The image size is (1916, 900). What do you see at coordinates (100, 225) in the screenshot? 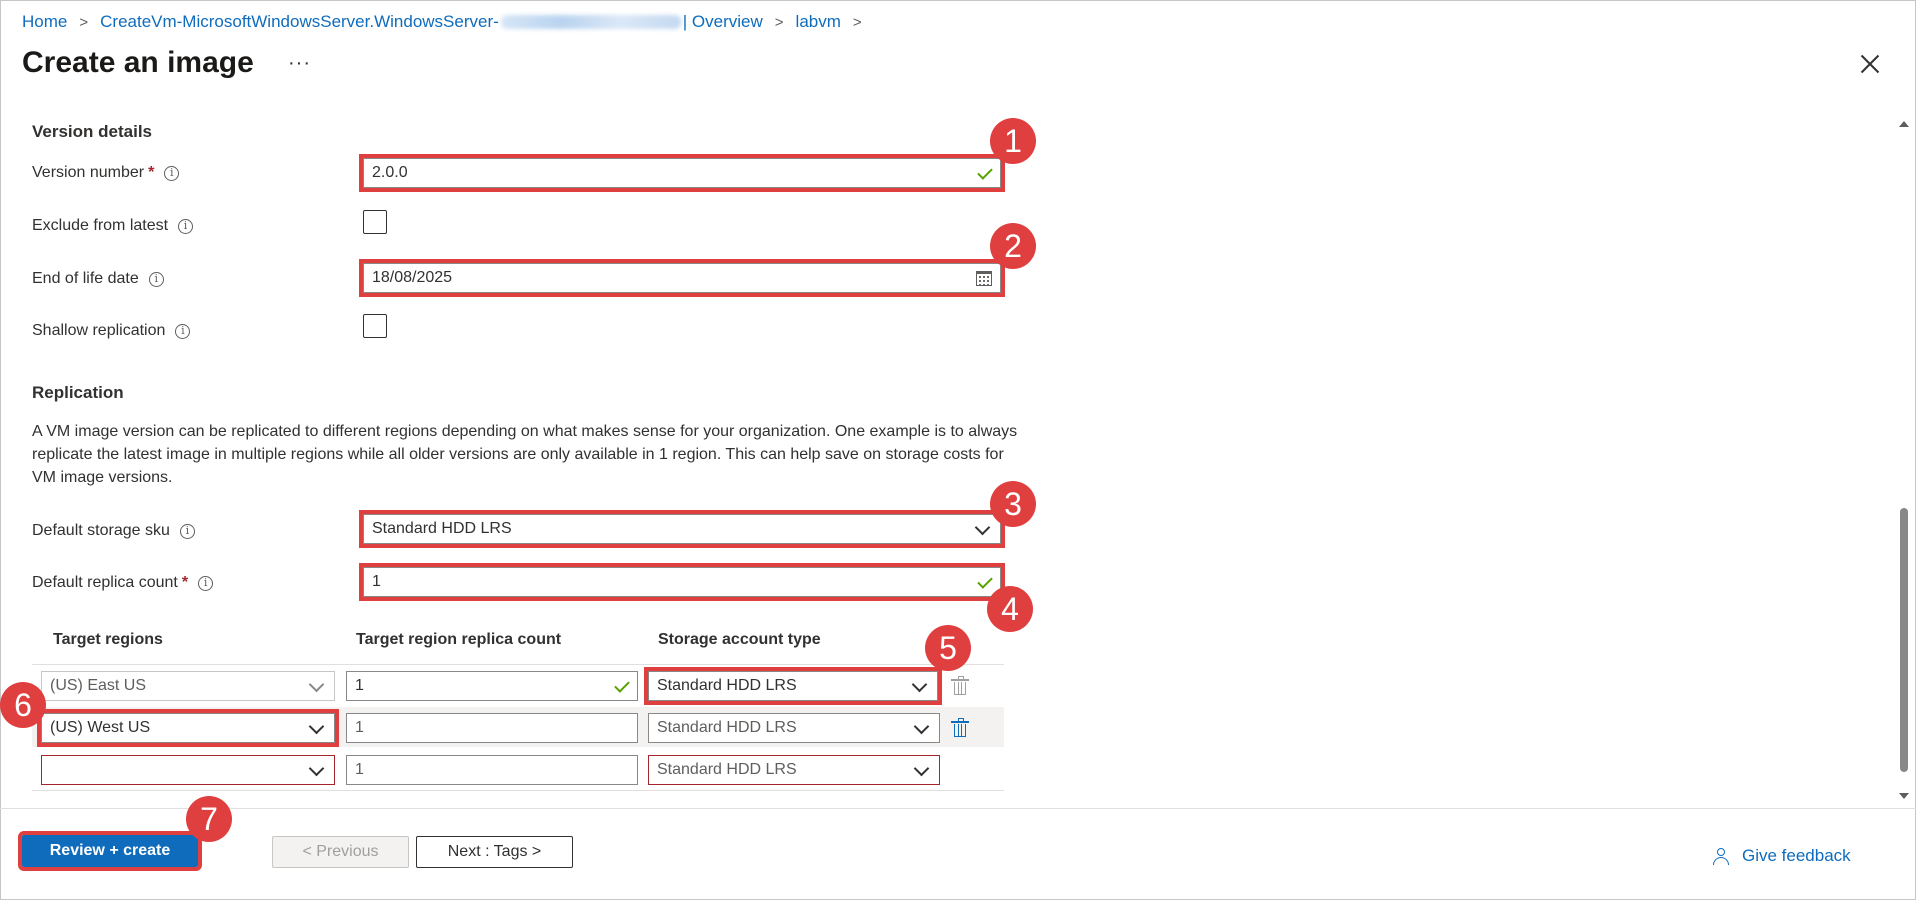
I see `exclude-from-latest-label-text: Exclude from latest` at bounding box center [100, 225].